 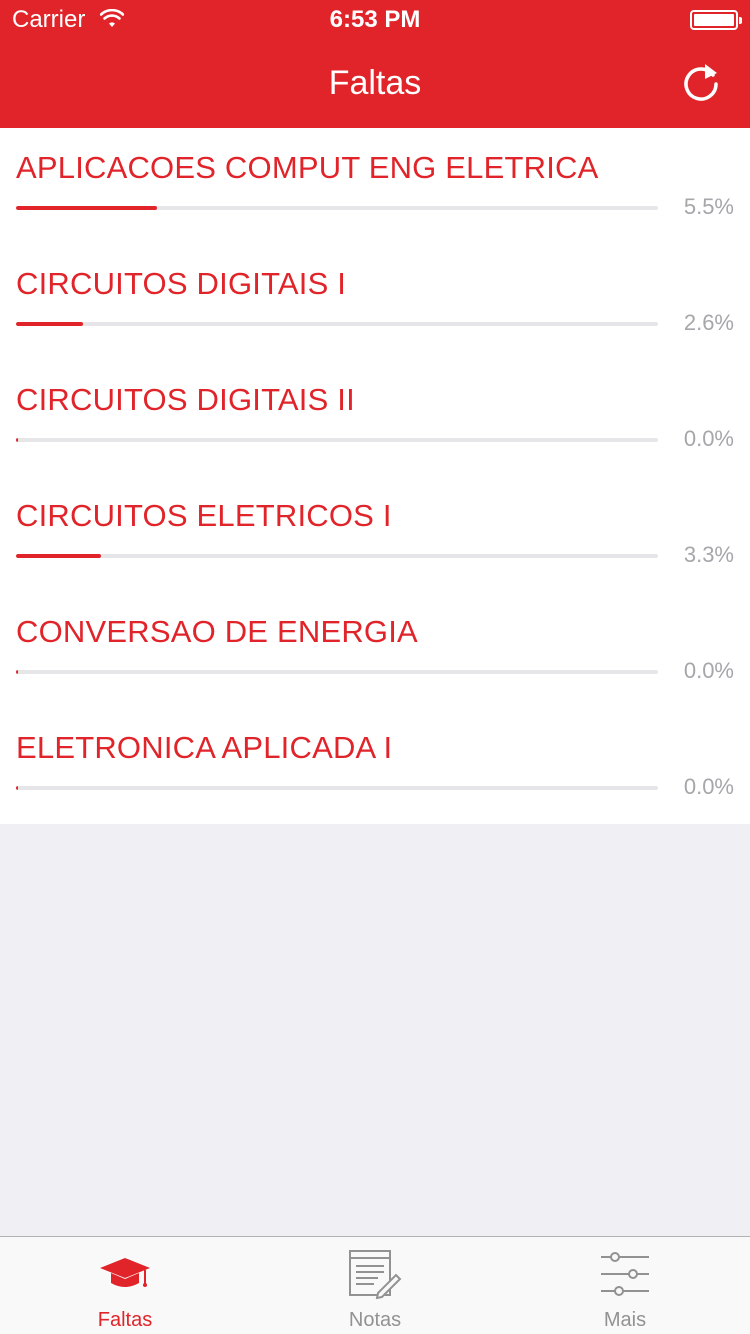 What do you see at coordinates (375, 186) in the screenshot?
I see `list-item: APLICACOES COMPUT ENG ELETRICA 5.5%` at bounding box center [375, 186].